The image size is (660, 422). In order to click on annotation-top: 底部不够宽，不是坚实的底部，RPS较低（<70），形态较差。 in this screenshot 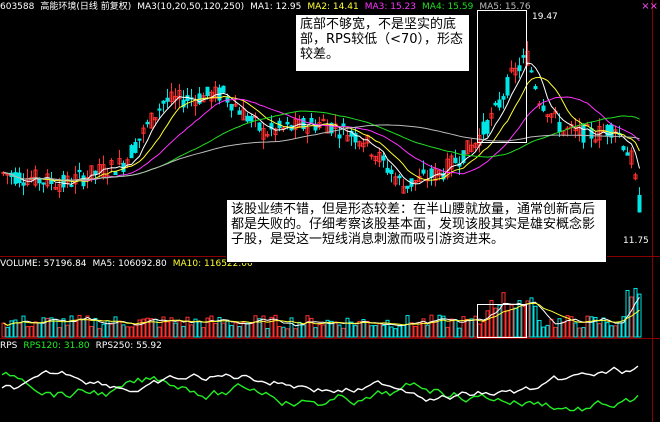, I will do `click(382, 43)`.